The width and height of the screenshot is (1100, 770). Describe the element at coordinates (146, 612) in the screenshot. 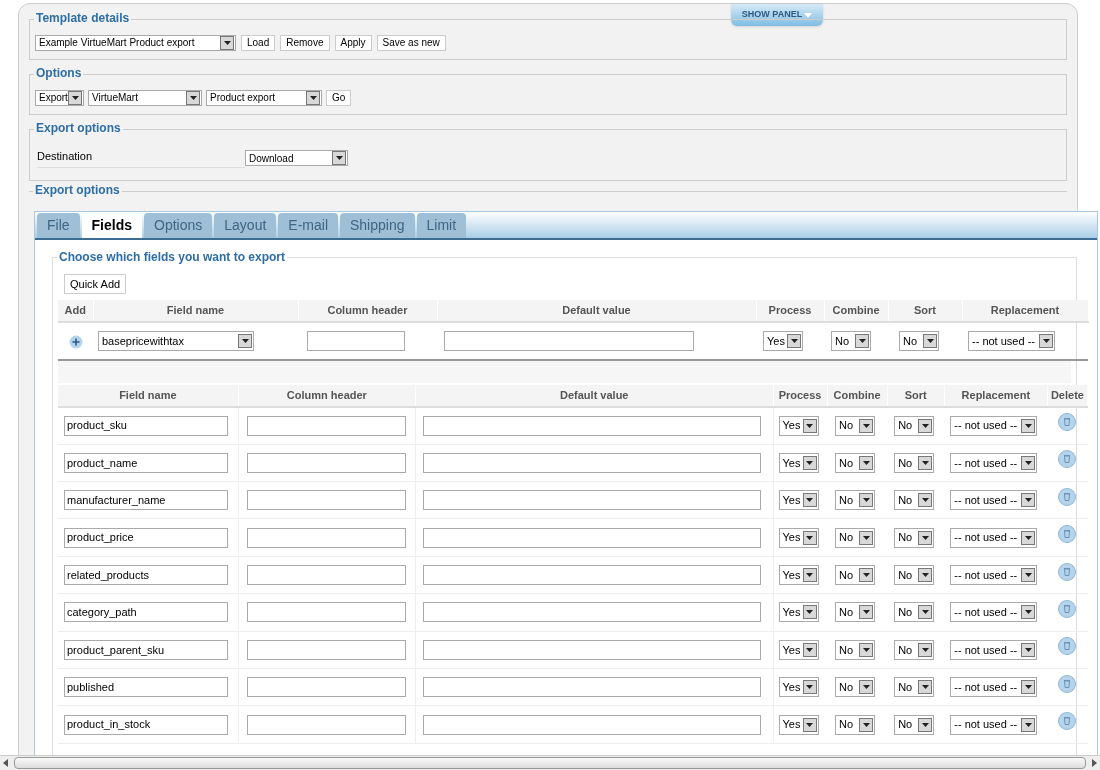

I see `field-name-field: category_path` at that location.